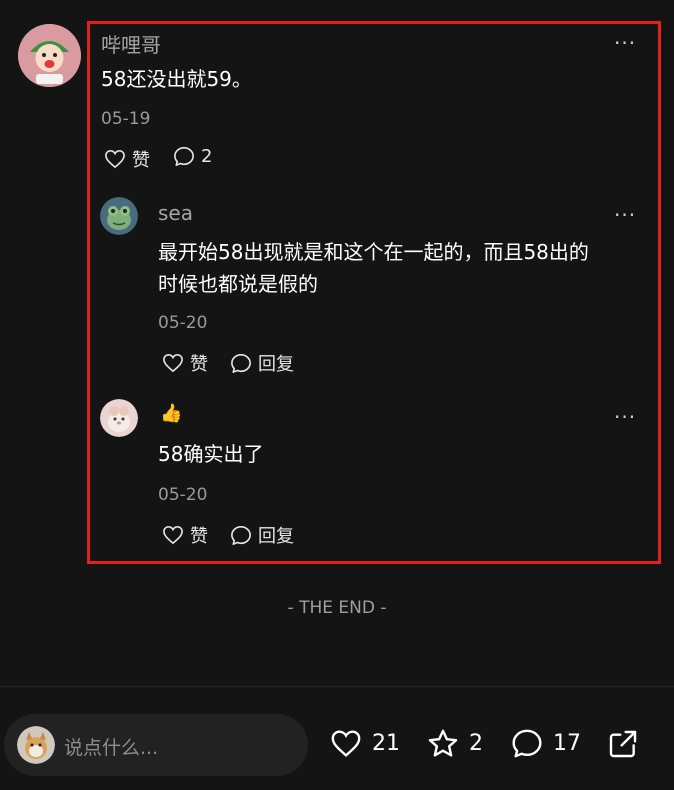 The width and height of the screenshot is (674, 790). What do you see at coordinates (623, 744) in the screenshot?
I see `share-icon` at bounding box center [623, 744].